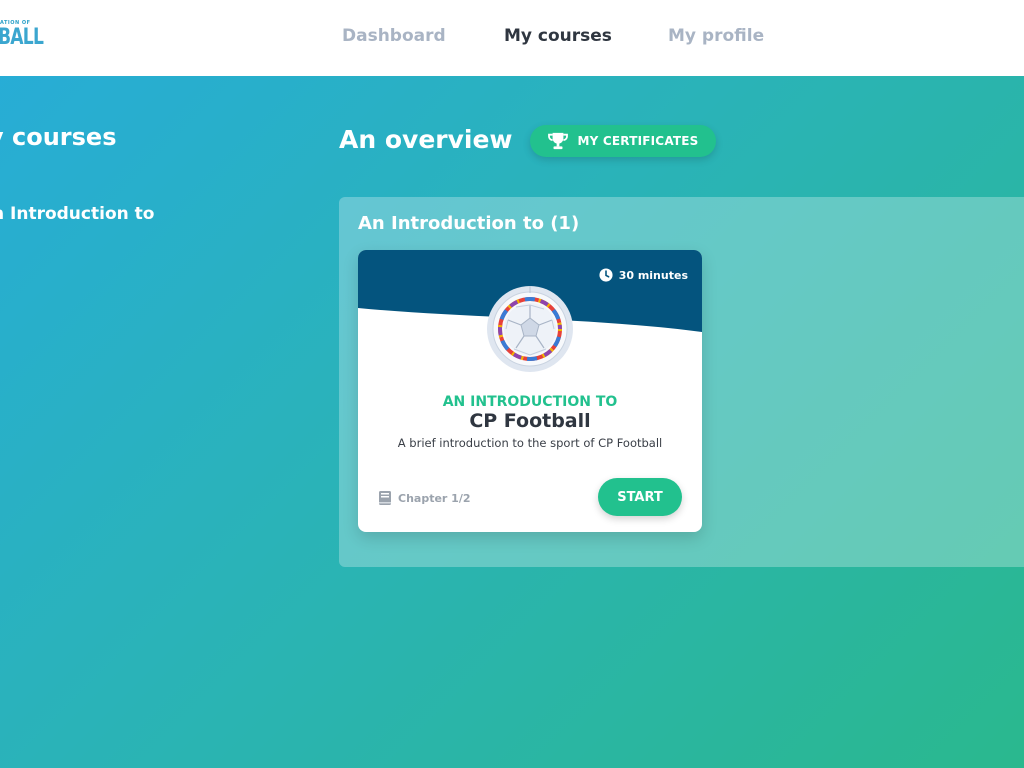  I want to click on sidebar-title: y courses, so click(58, 137).